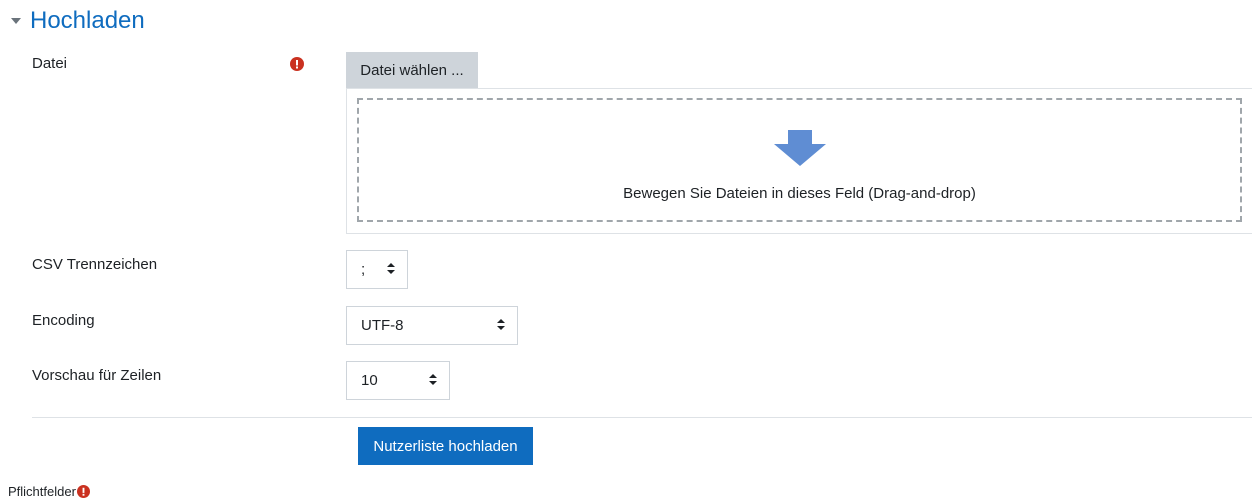  I want to click on section-header: Hochladen, so click(76, 21).